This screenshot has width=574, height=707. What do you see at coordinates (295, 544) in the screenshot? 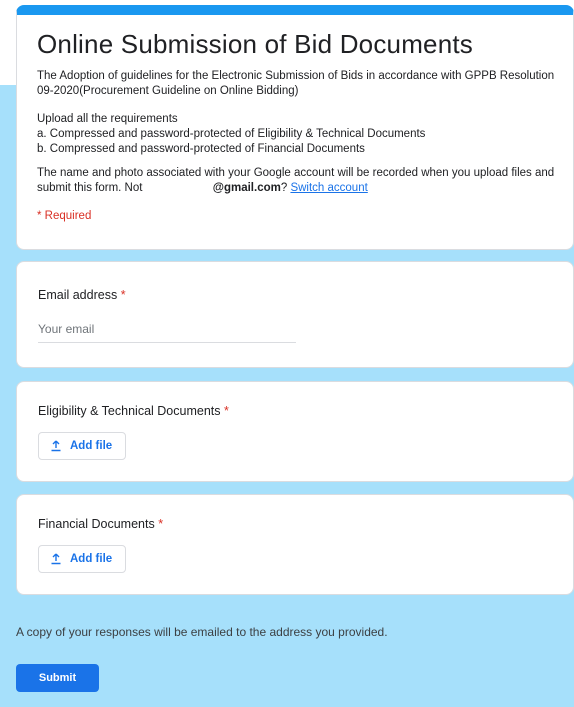
I see `financial-question-card: Financial Documents * Add file` at bounding box center [295, 544].